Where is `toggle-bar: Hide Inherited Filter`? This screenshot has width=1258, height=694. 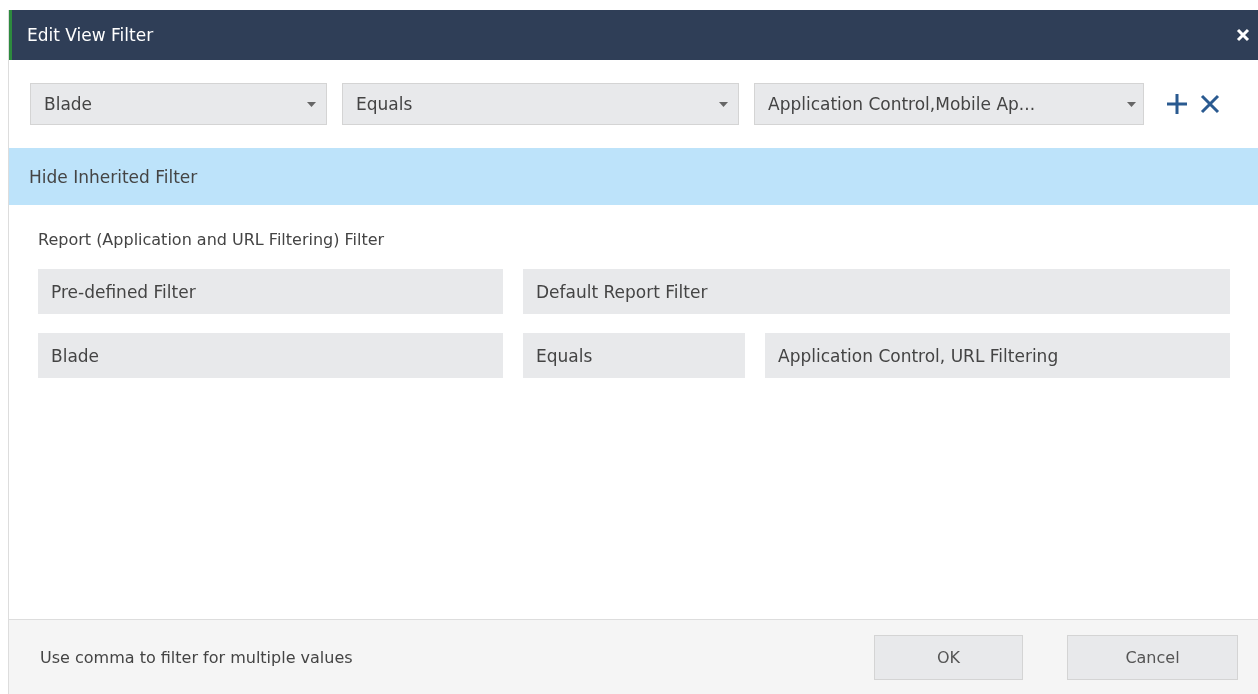 toggle-bar: Hide Inherited Filter is located at coordinates (633, 176).